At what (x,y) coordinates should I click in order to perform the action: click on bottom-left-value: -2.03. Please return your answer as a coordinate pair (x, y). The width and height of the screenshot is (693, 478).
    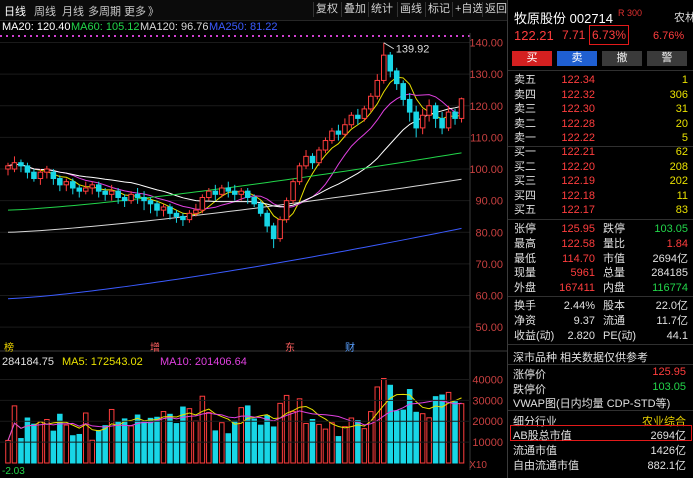
    Looking at the image, I should click on (13, 471).